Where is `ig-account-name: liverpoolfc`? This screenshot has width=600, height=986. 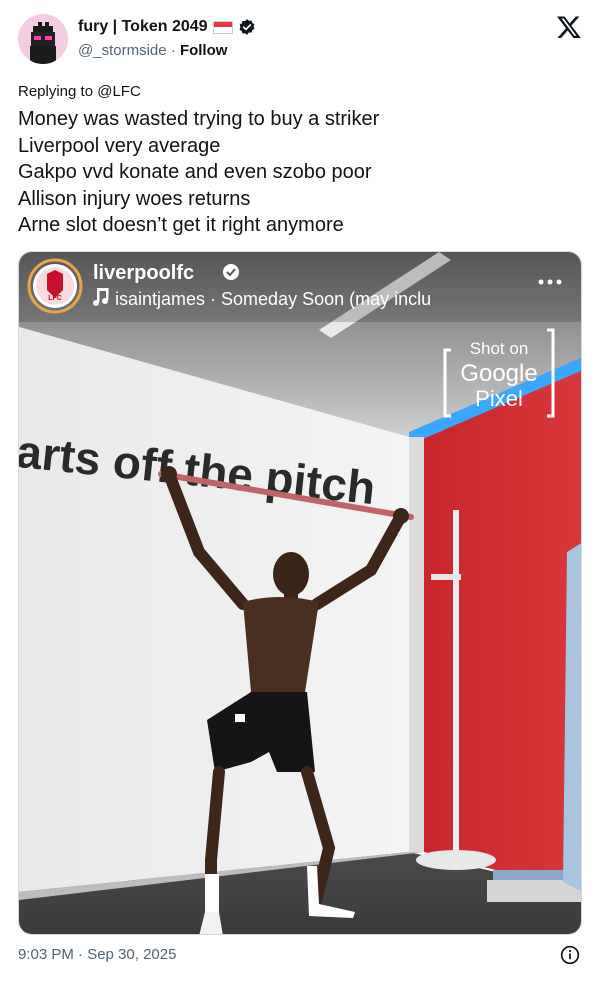 ig-account-name: liverpoolfc is located at coordinates (143, 273).